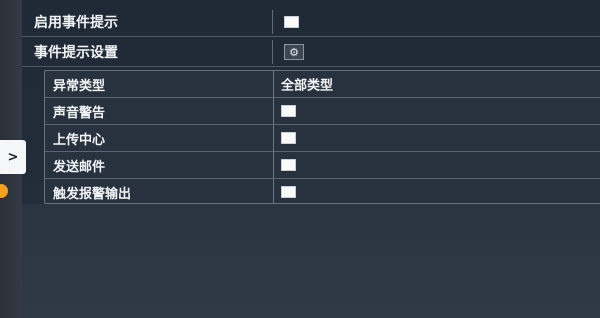 This screenshot has width=600, height=318. I want to click on chevron-right-icon: >, so click(13, 157).